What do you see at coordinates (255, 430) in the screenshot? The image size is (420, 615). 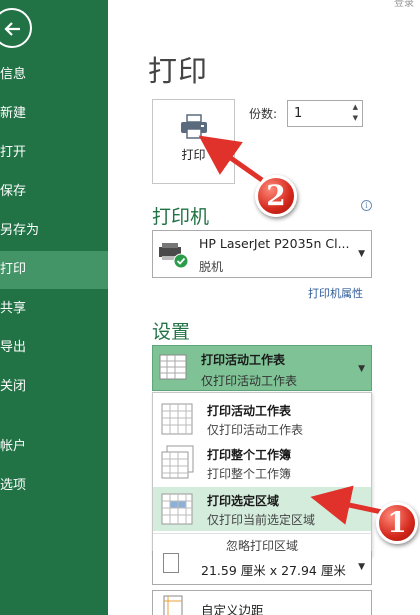 I see `scope-option-desc: 仅打印活动工作表` at bounding box center [255, 430].